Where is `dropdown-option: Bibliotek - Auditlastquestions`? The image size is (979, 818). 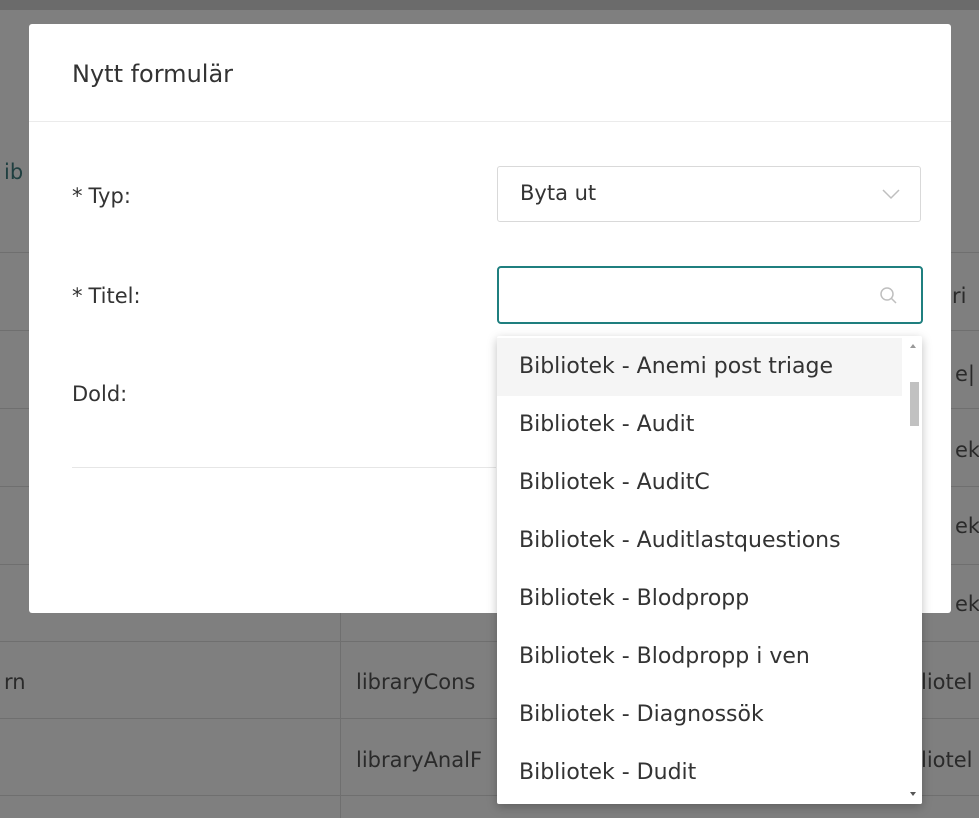 dropdown-option: Bibliotek - Auditlastquestions is located at coordinates (699, 541).